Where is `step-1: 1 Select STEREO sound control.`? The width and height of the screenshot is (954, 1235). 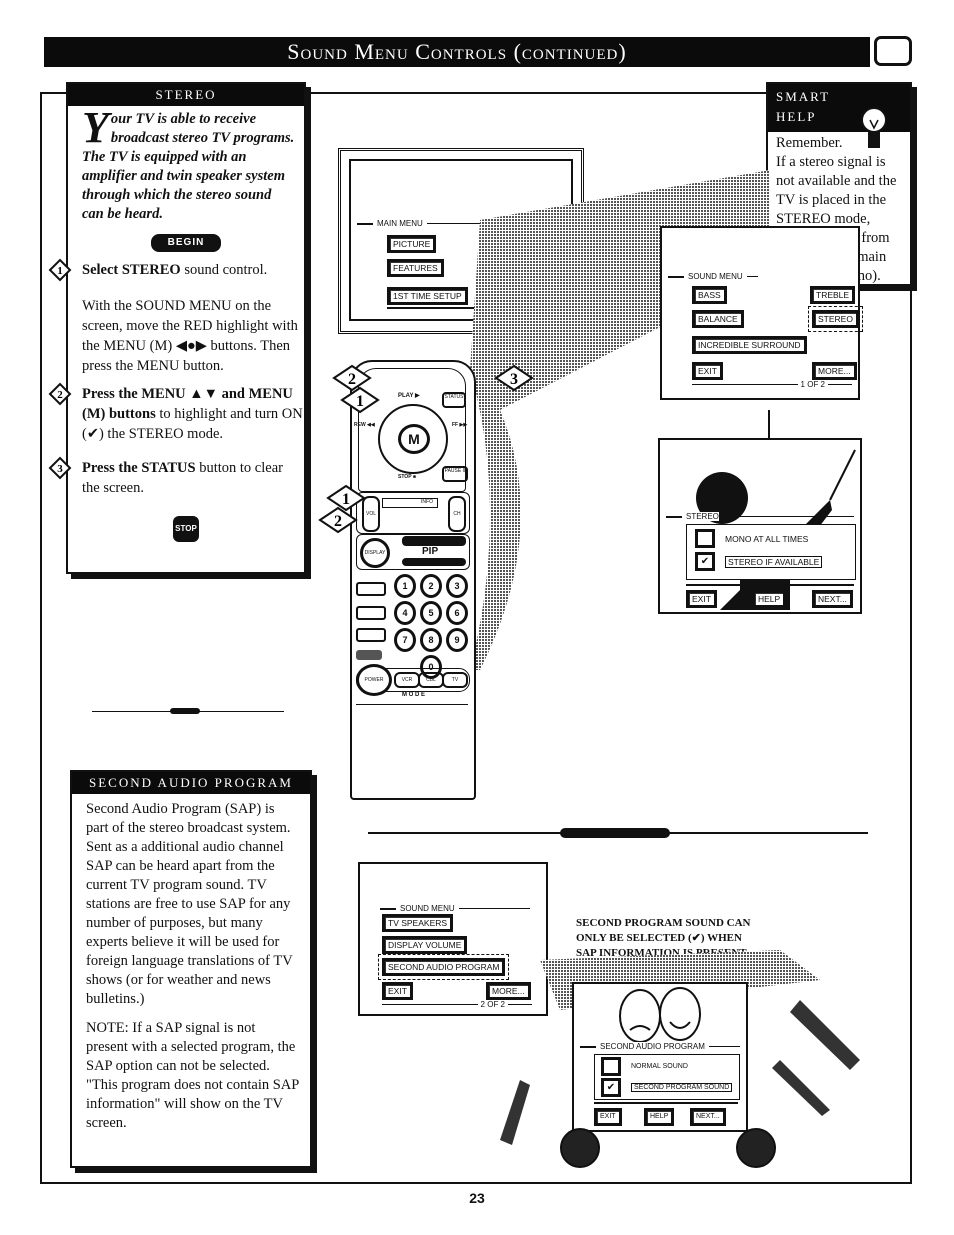
step-1: 1 Select STEREO sound control. is located at coordinates (176, 270).